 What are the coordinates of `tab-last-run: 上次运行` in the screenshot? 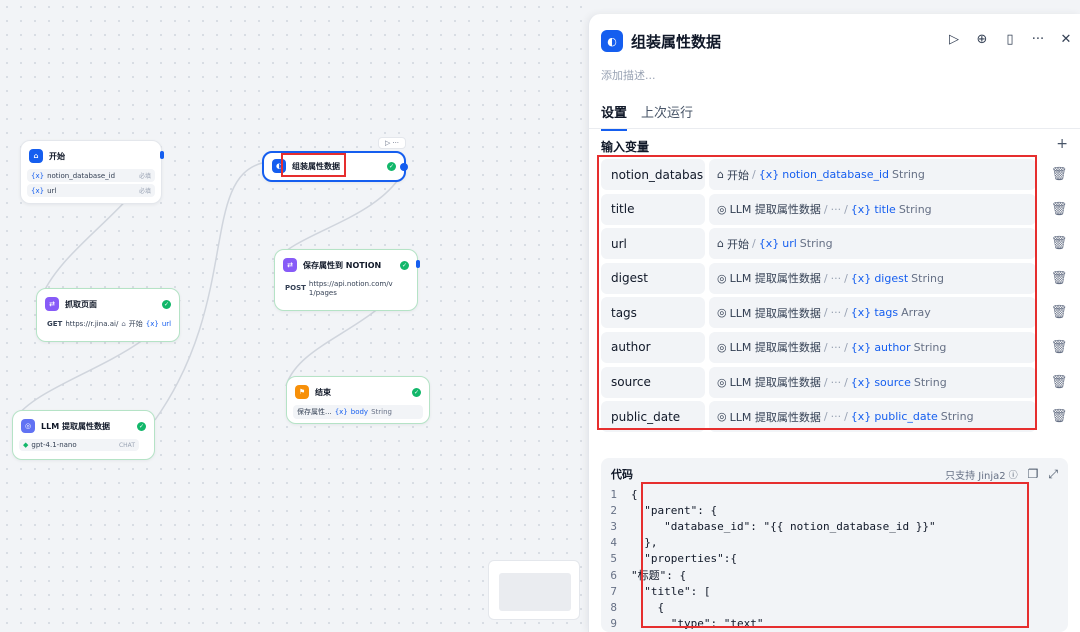 It's located at (667, 116).